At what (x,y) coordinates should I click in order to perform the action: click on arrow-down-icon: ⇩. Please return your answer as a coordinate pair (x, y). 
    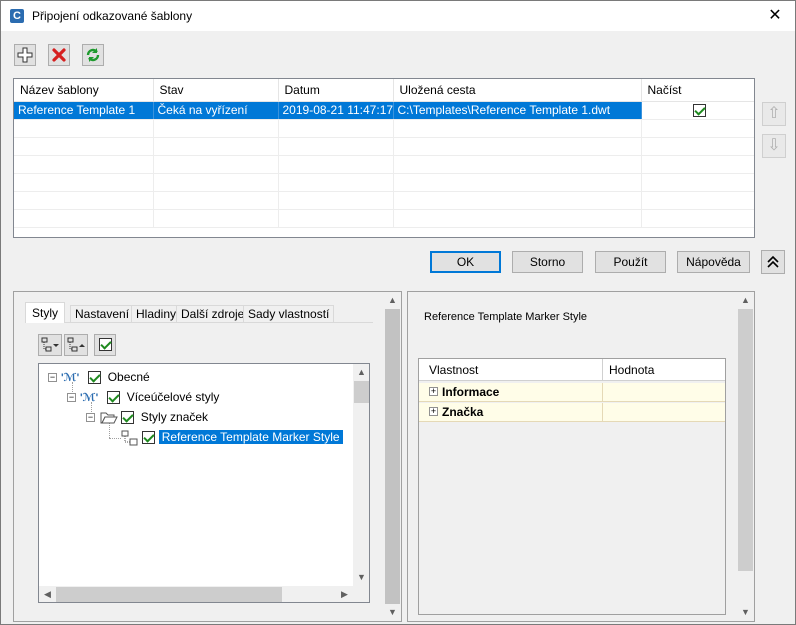
    Looking at the image, I should click on (774, 145).